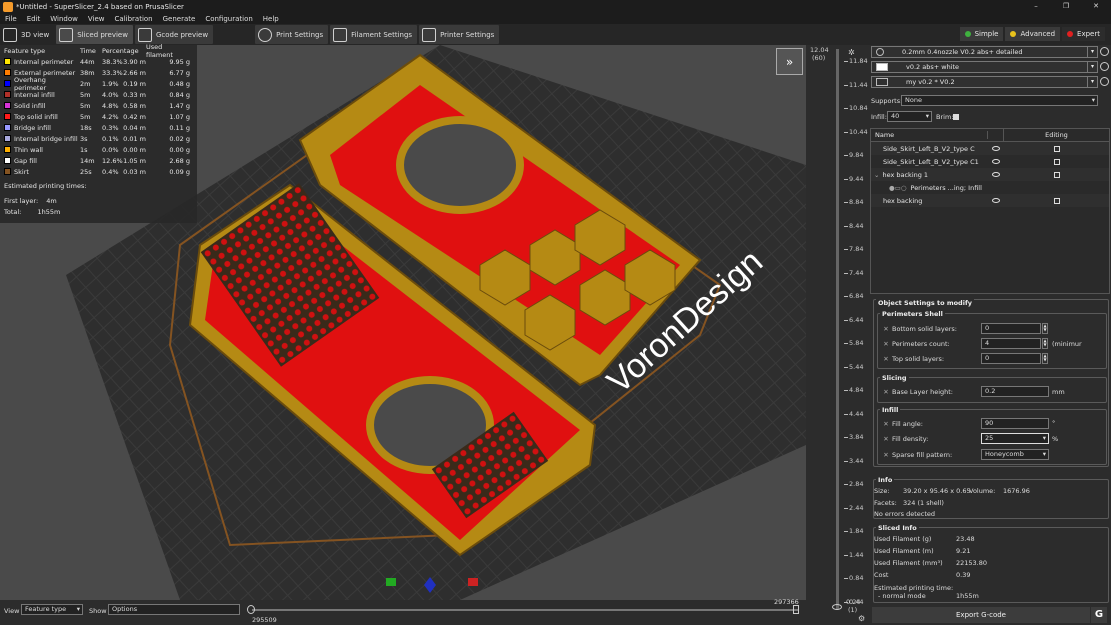 The image size is (1111, 625). What do you see at coordinates (1036, 6) in the screenshot?
I see `minimize-button: –` at bounding box center [1036, 6].